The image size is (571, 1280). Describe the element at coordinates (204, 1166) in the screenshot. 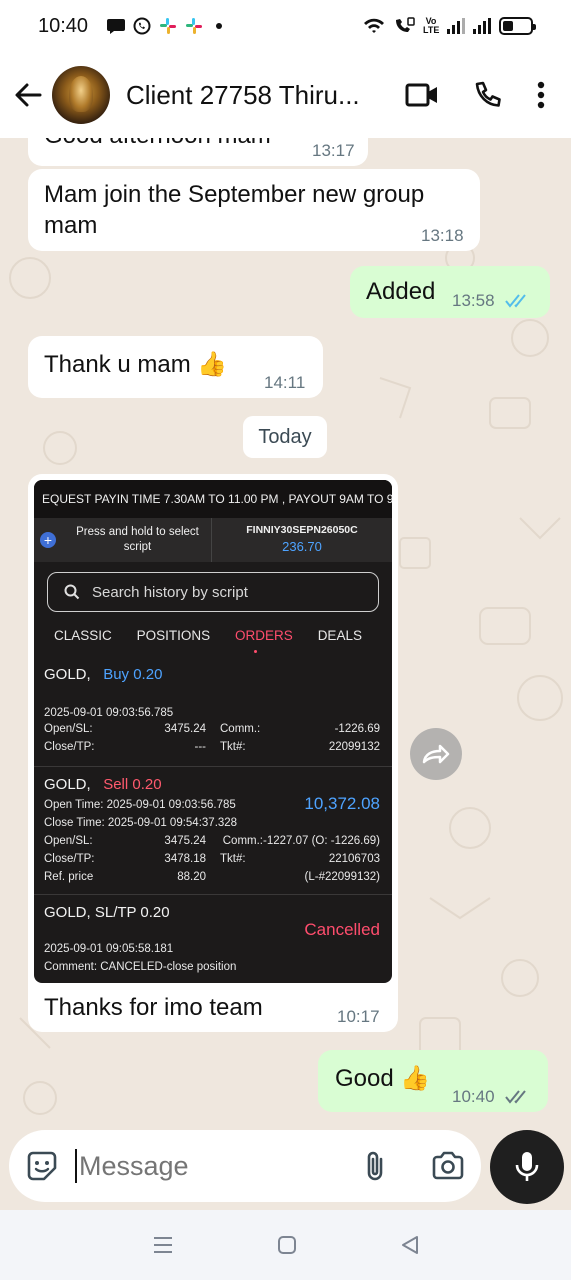

I see `message-input` at that location.